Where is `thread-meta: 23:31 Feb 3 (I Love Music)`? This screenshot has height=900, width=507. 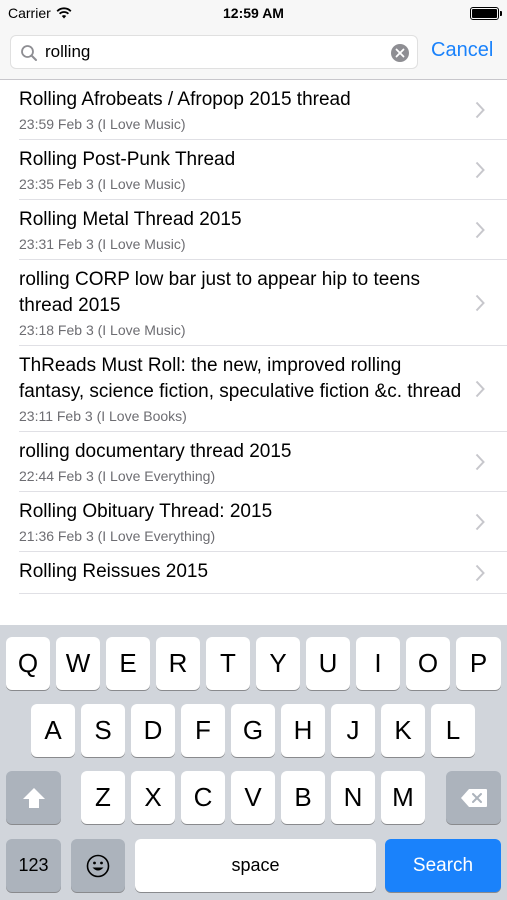
thread-meta: 23:31 Feb 3 (I Love Music) is located at coordinates (102, 244).